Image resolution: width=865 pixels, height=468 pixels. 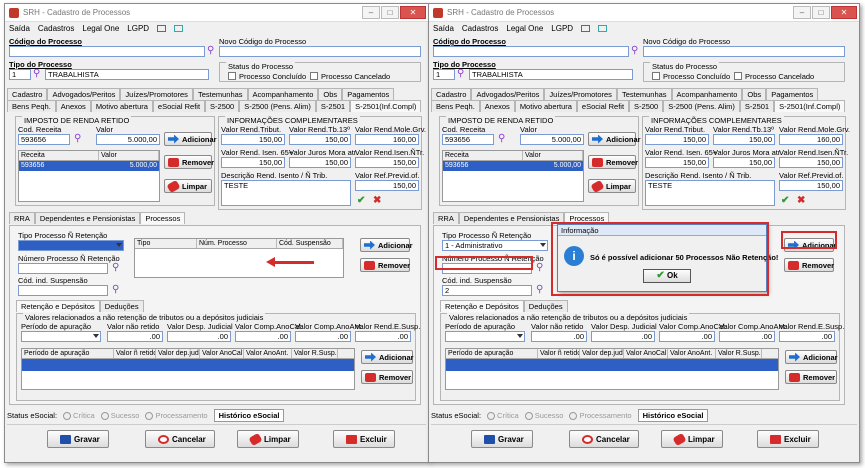 What do you see at coordinates (63, 268) in the screenshot?
I see `numero-nret-input` at bounding box center [63, 268].